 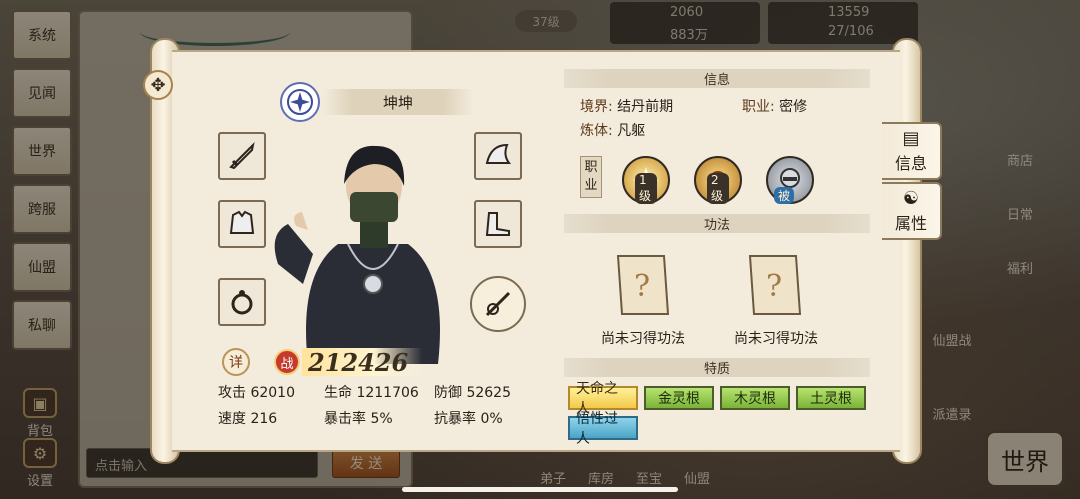 What do you see at coordinates (498, 224) in the screenshot?
I see `boots-icon` at bounding box center [498, 224].